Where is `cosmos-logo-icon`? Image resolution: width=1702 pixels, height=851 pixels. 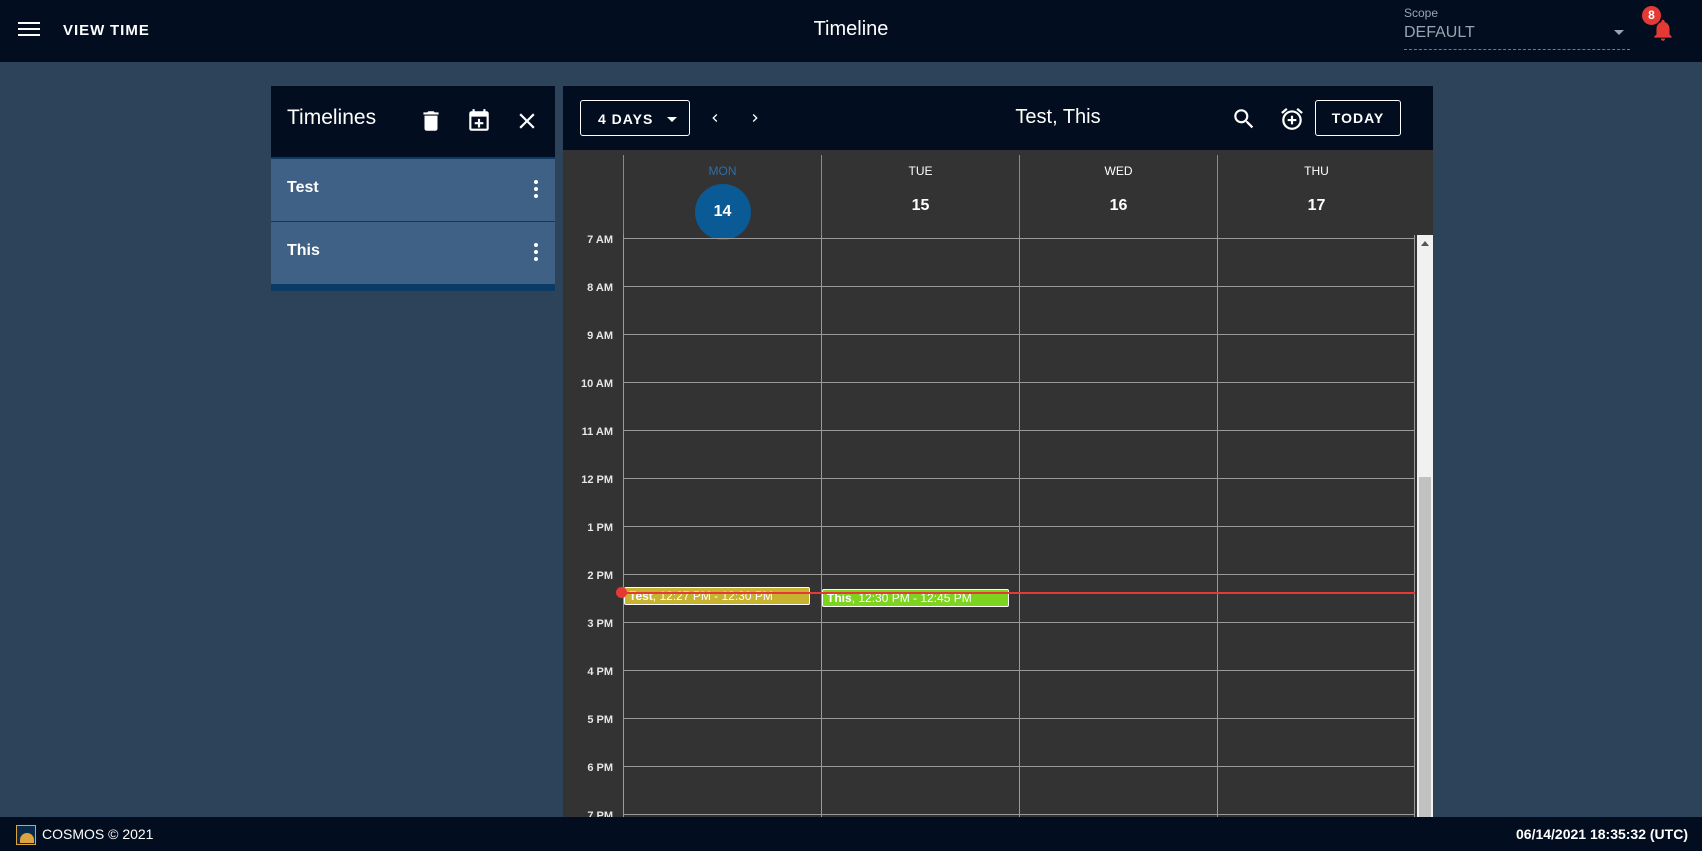 cosmos-logo-icon is located at coordinates (26, 835).